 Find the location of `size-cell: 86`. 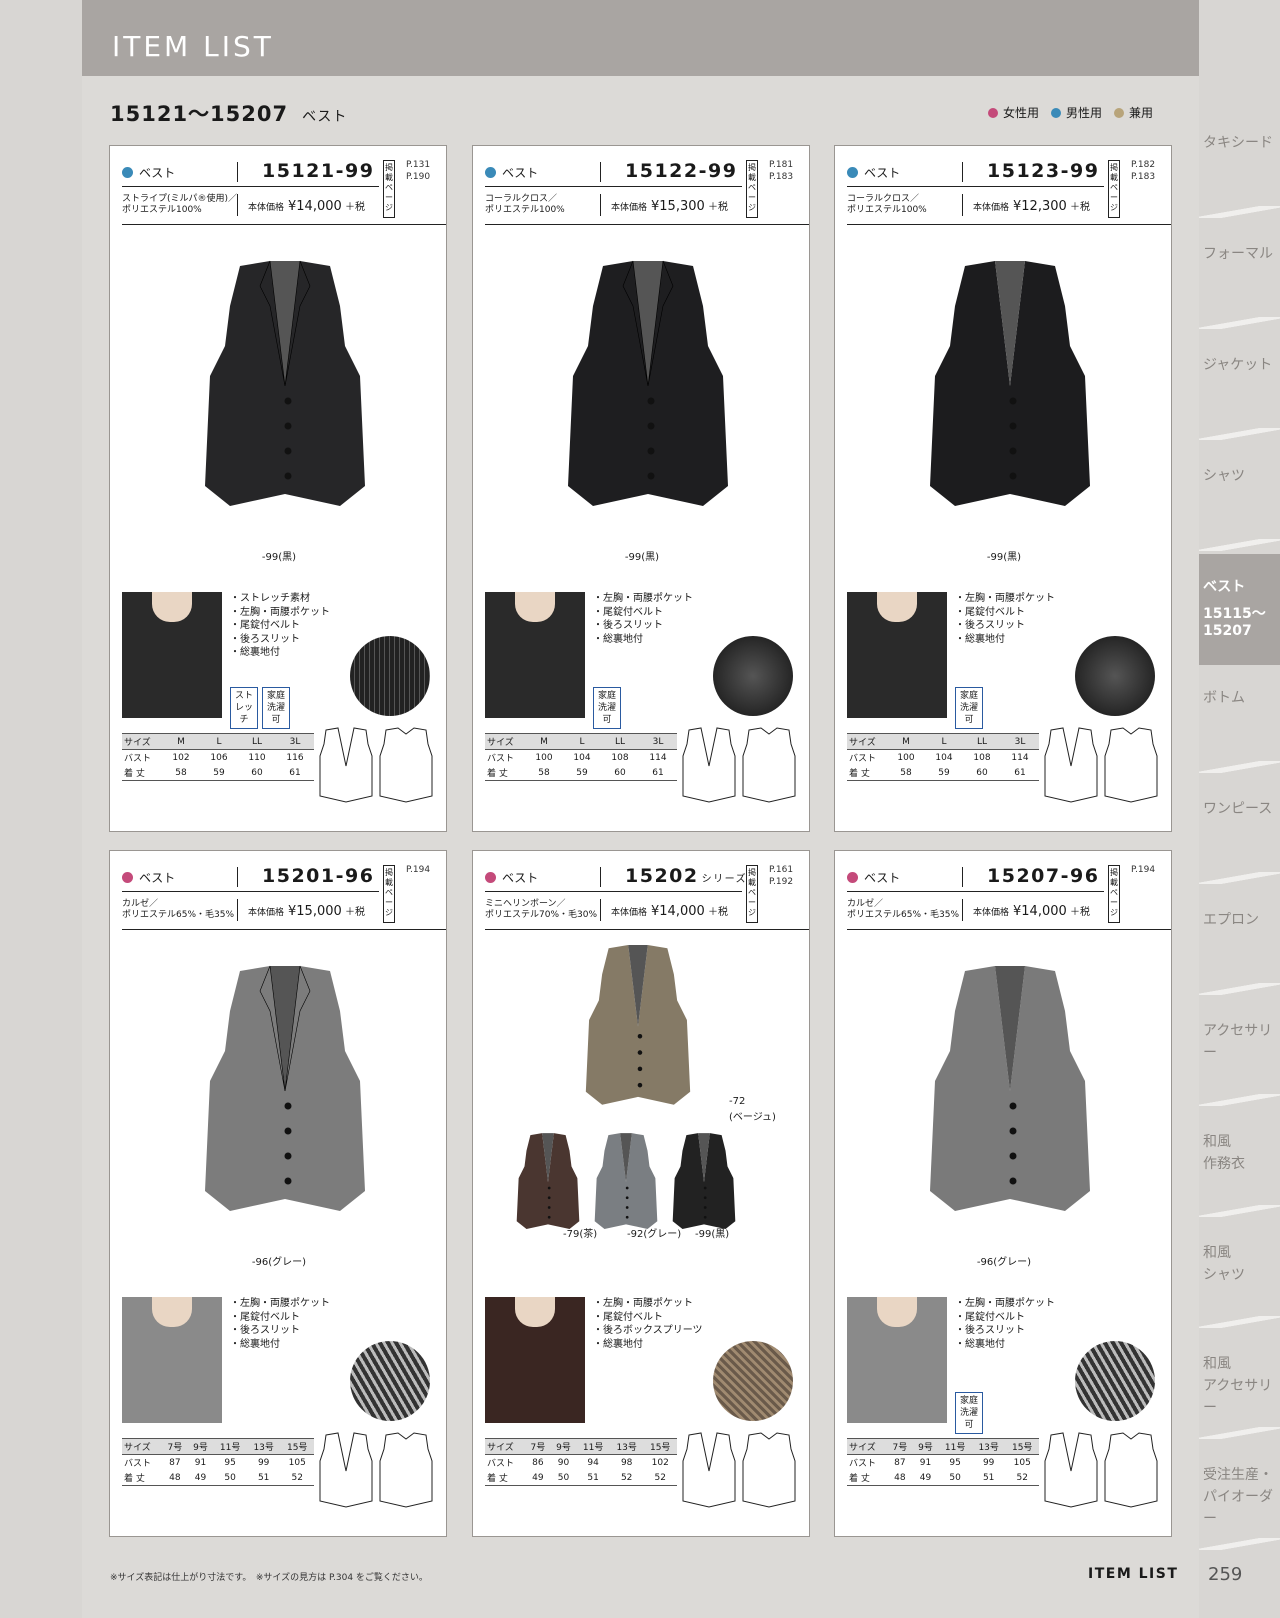

size-cell: 86 is located at coordinates (538, 1462).